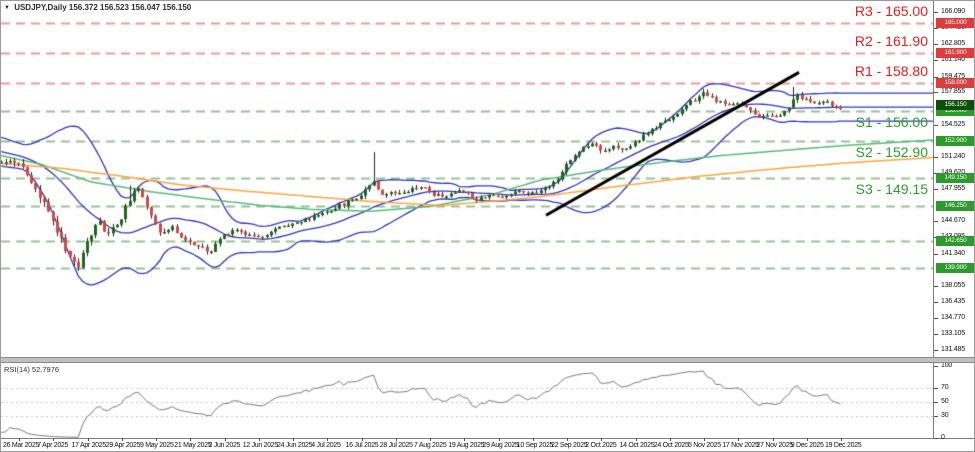 Image resolution: width=975 pixels, height=452 pixels. What do you see at coordinates (704, 445) in the screenshot?
I see `date-tick-label: 5 Nov 2025` at bounding box center [704, 445].